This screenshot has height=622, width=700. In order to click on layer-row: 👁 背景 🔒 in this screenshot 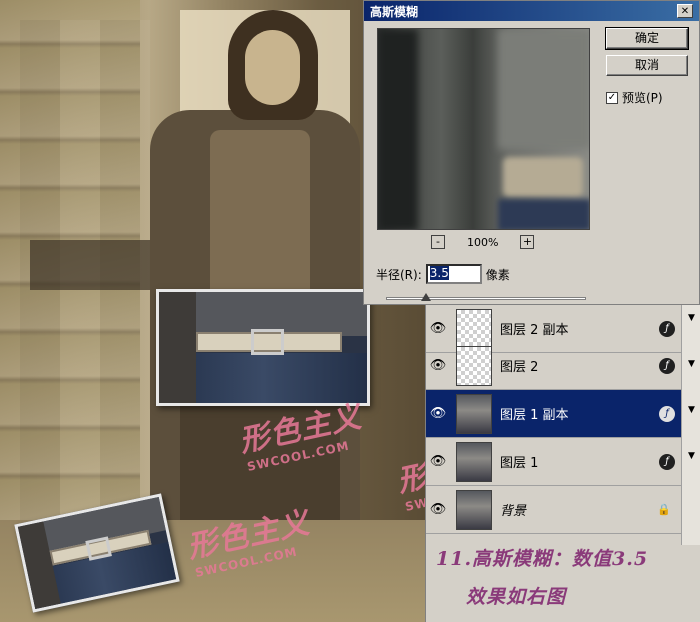, I will do `click(553, 510)`.